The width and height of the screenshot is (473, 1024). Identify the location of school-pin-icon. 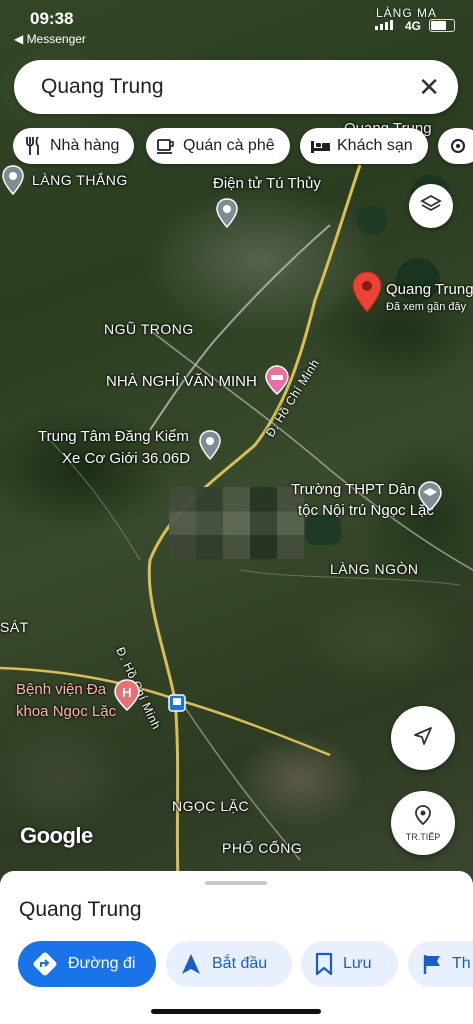
(430, 496).